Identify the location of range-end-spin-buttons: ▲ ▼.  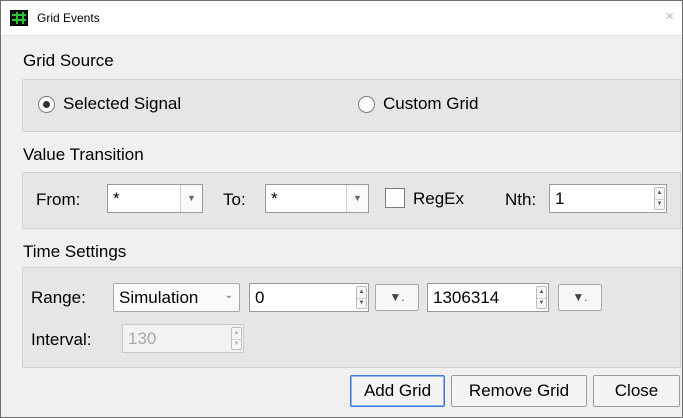
(541, 297).